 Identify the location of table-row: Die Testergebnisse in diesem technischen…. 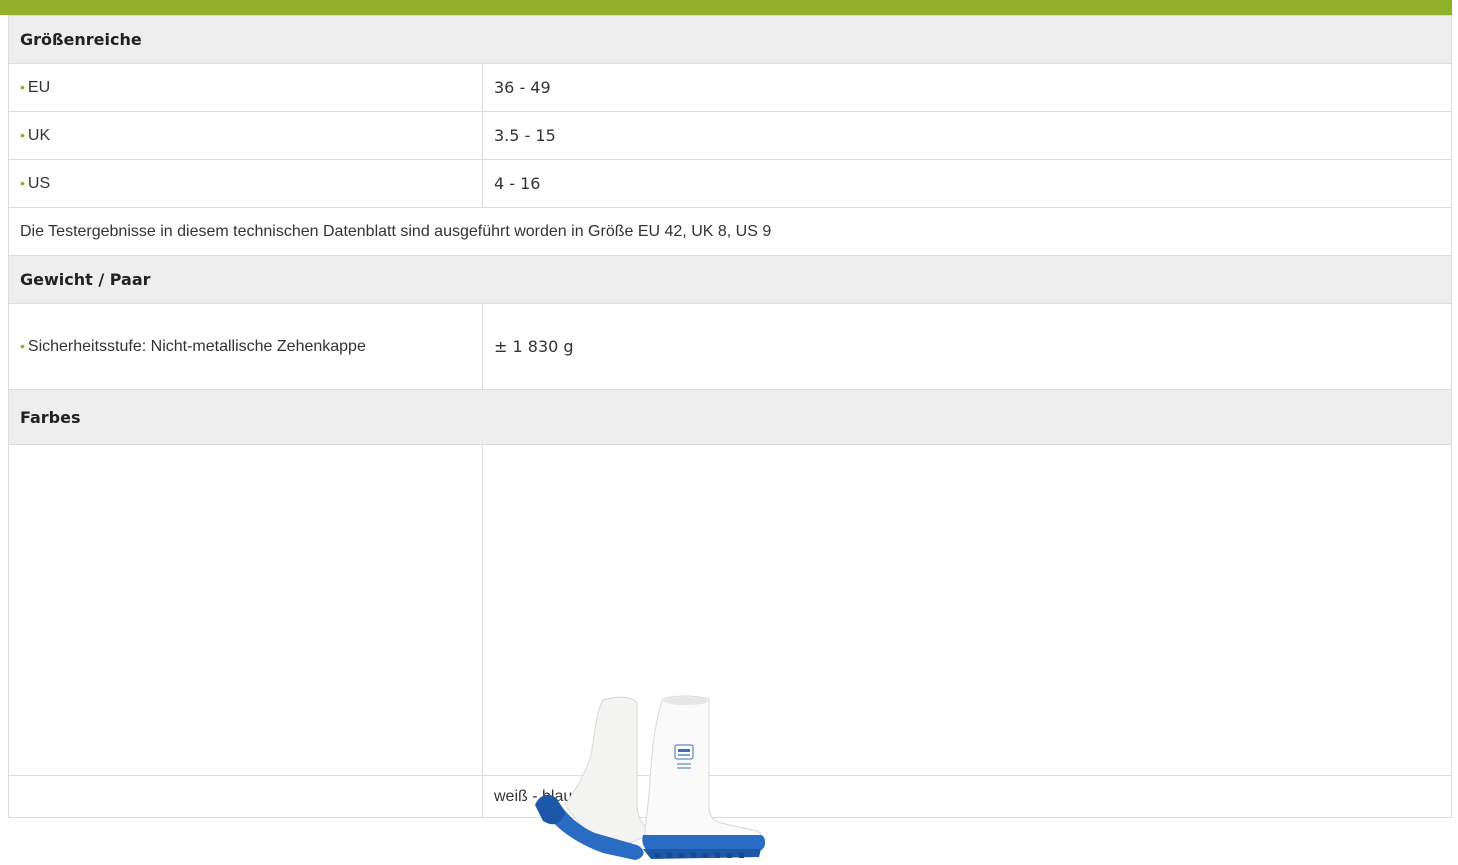
(730, 231).